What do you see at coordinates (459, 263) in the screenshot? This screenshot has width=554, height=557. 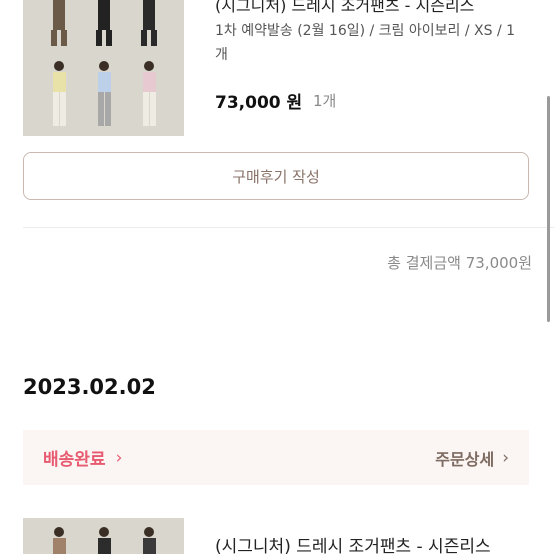 I see `order-total: 총 결제금액 73,000원` at bounding box center [459, 263].